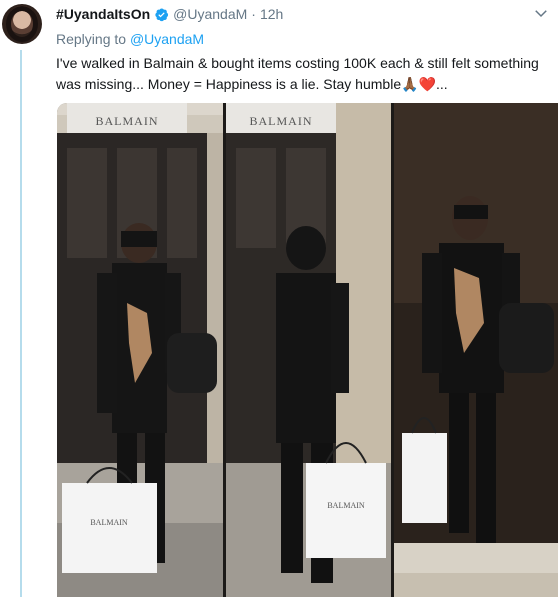 The image size is (558, 597). What do you see at coordinates (103, 14) in the screenshot?
I see `display-name: #UyandaItsOn` at bounding box center [103, 14].